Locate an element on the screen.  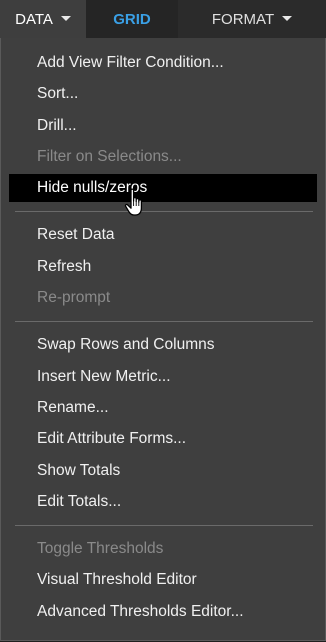
menu-item-refresh: Refresh is located at coordinates (64, 267).